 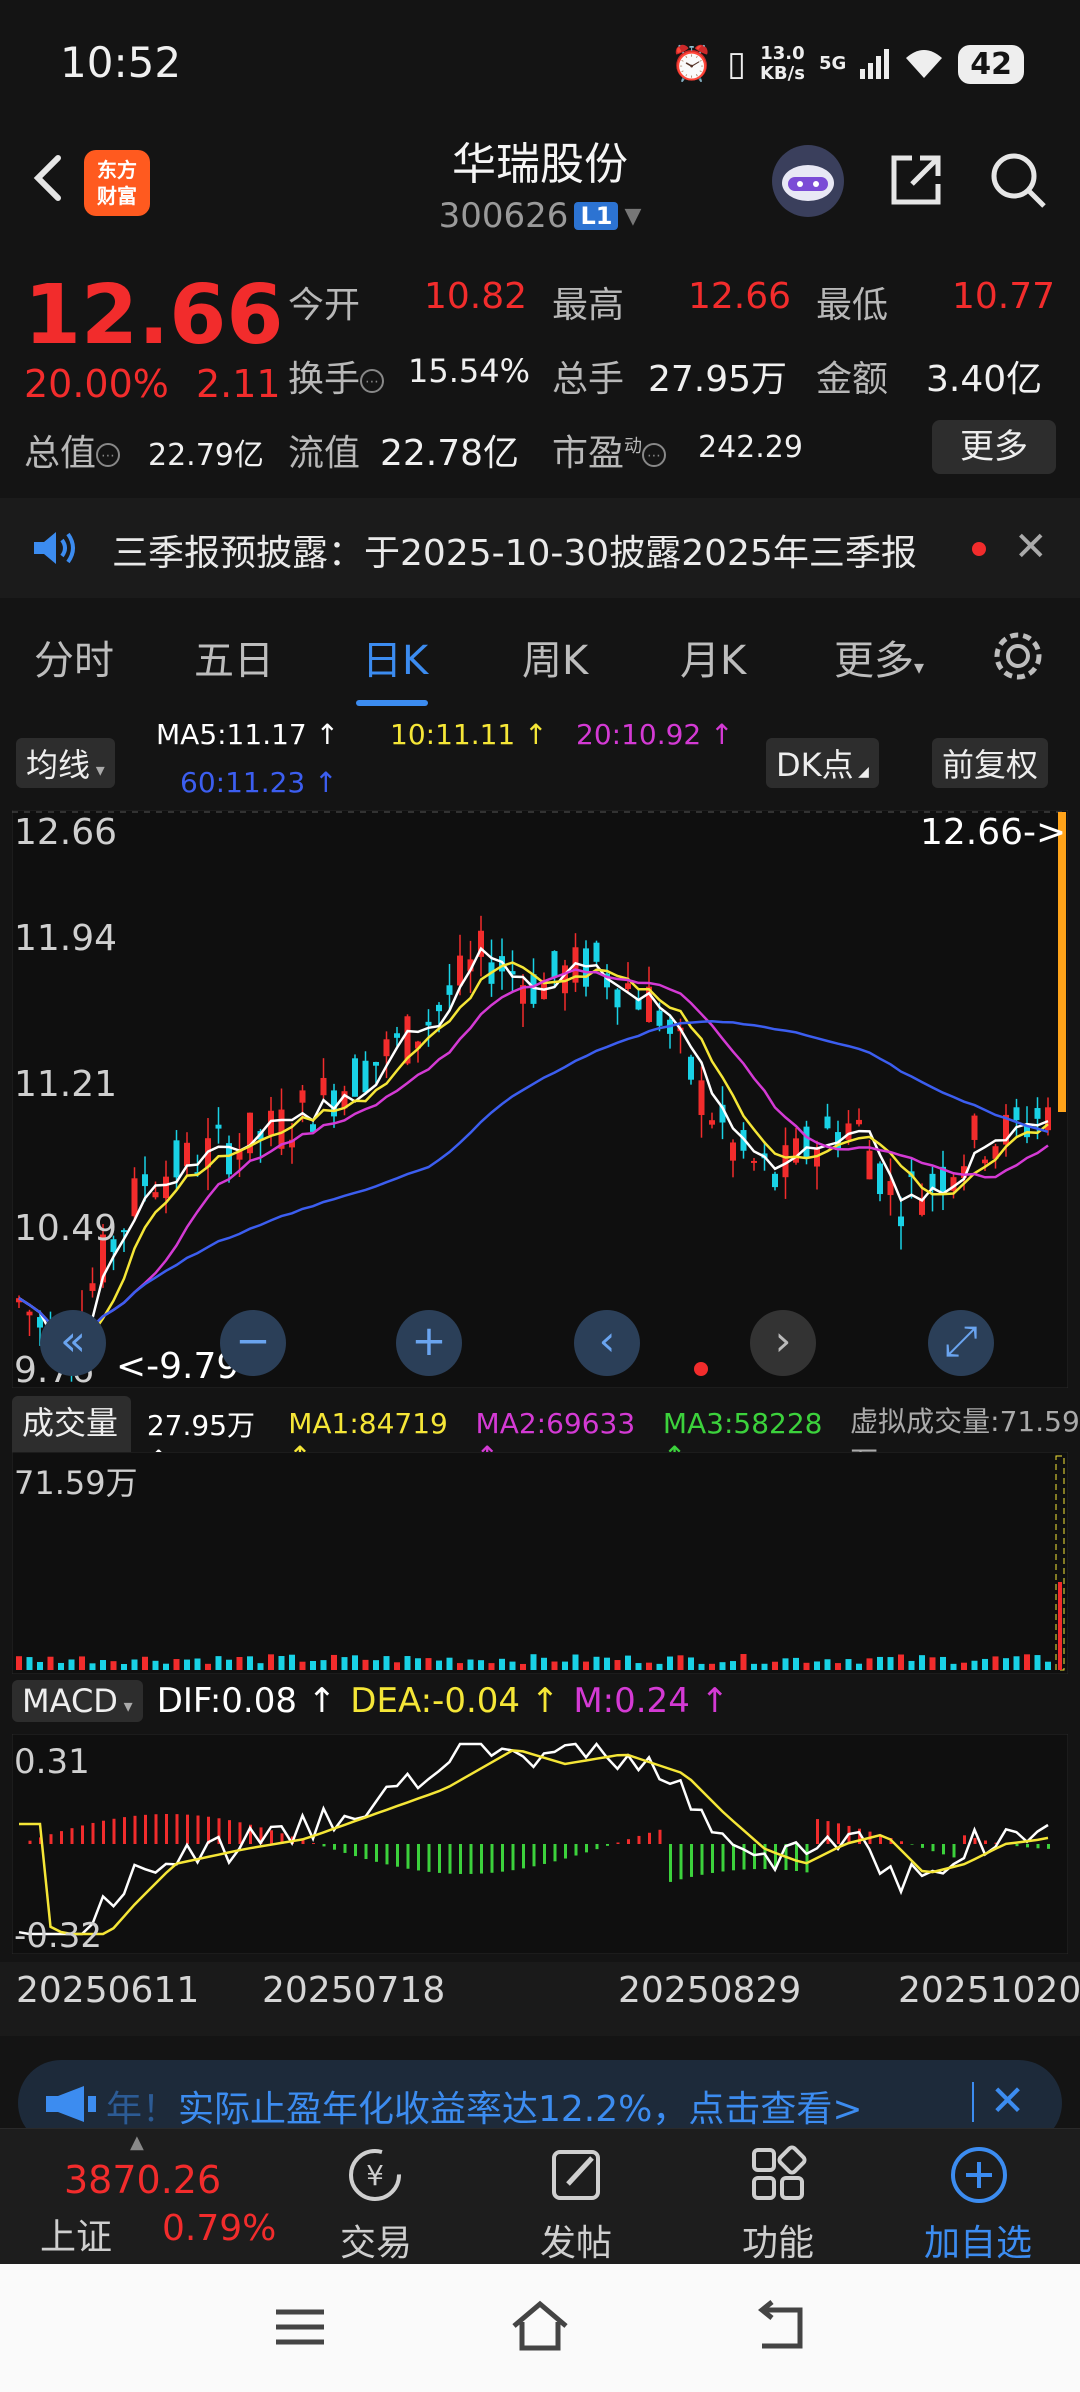 What do you see at coordinates (476, 296) in the screenshot?
I see `open-value: 10.82` at bounding box center [476, 296].